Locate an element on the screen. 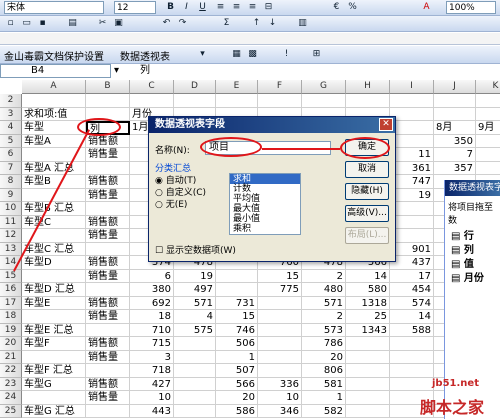 The image size is (500, 419). cell-f21 is located at coordinates (280, 357).